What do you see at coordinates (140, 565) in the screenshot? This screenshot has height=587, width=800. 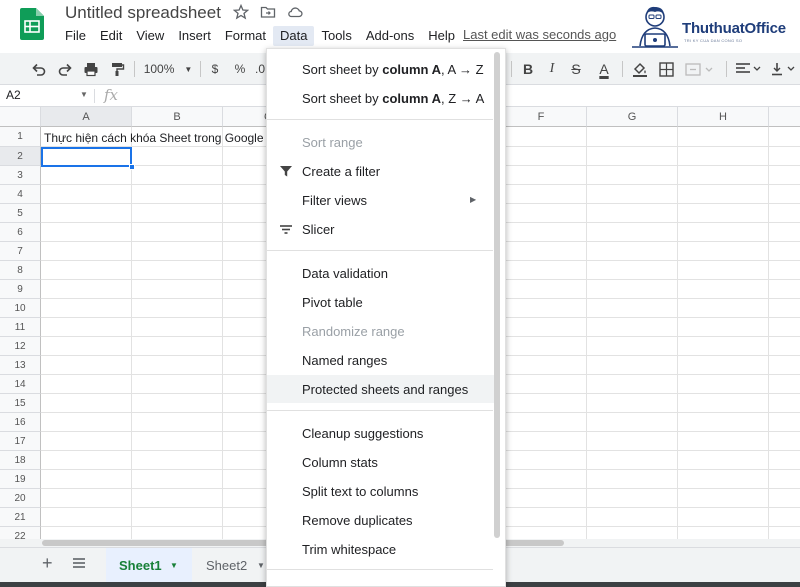 I see `sheet-tab-label: Sheet1` at bounding box center [140, 565].